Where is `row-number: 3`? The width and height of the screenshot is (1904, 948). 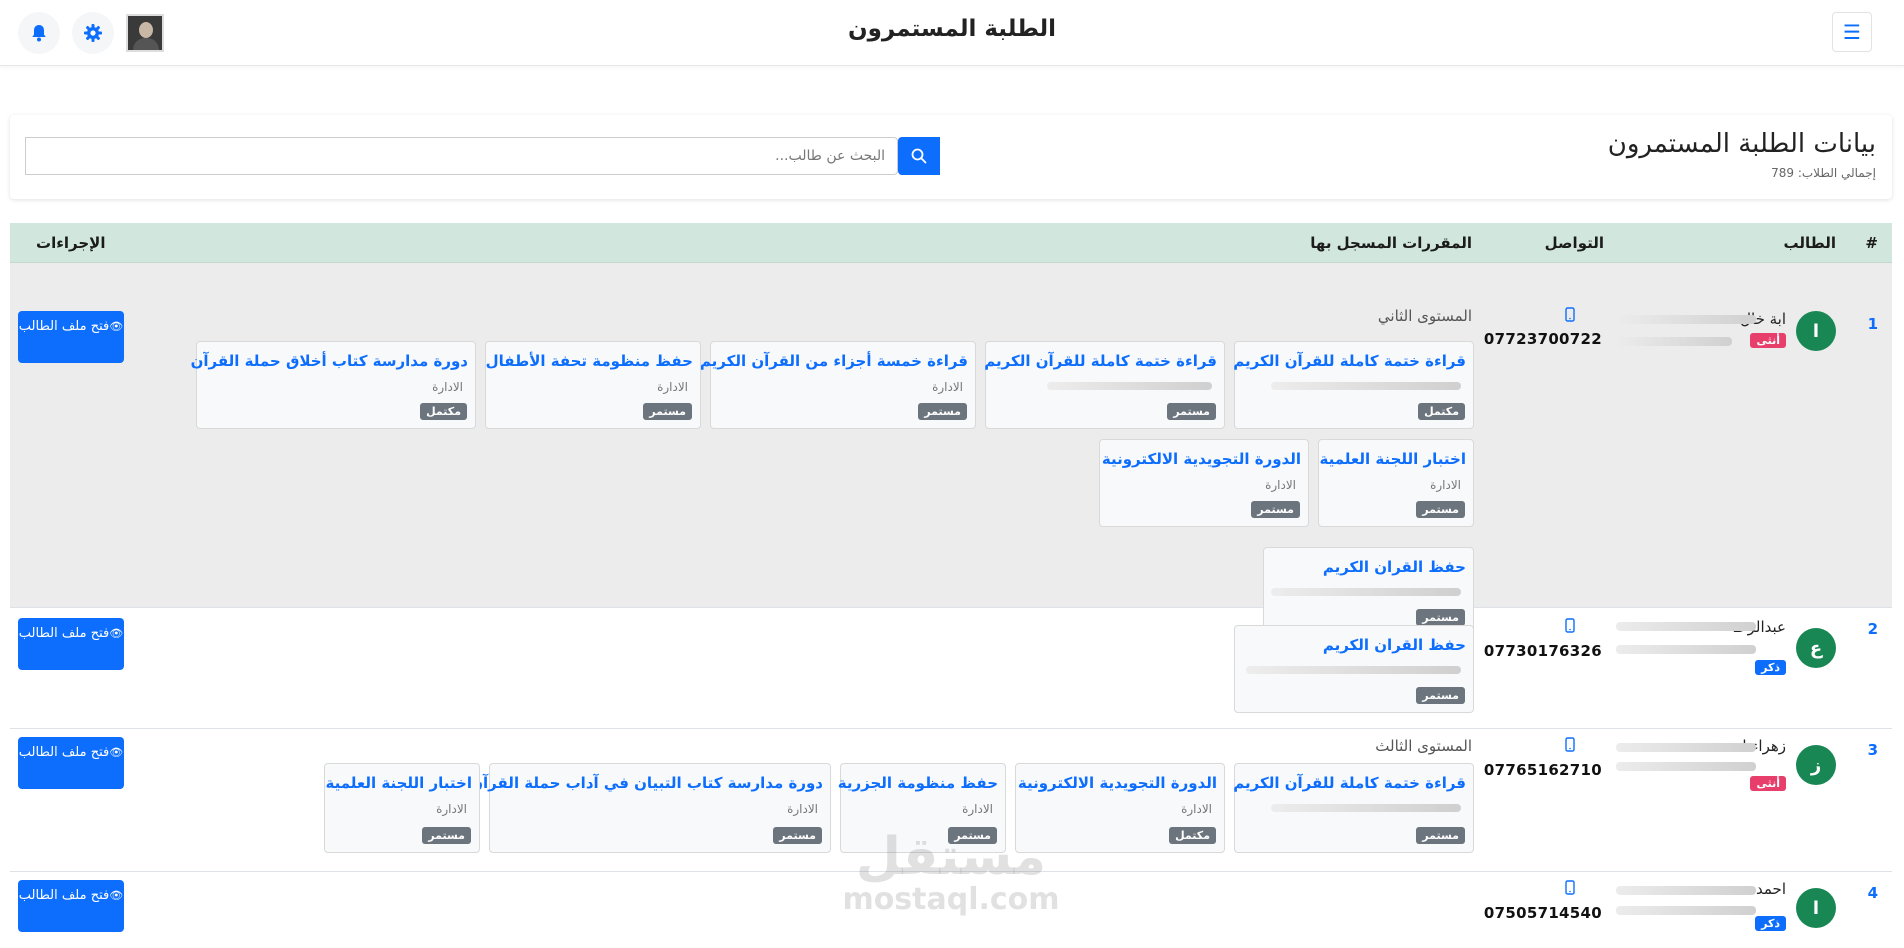 row-number: 3 is located at coordinates (1872, 750).